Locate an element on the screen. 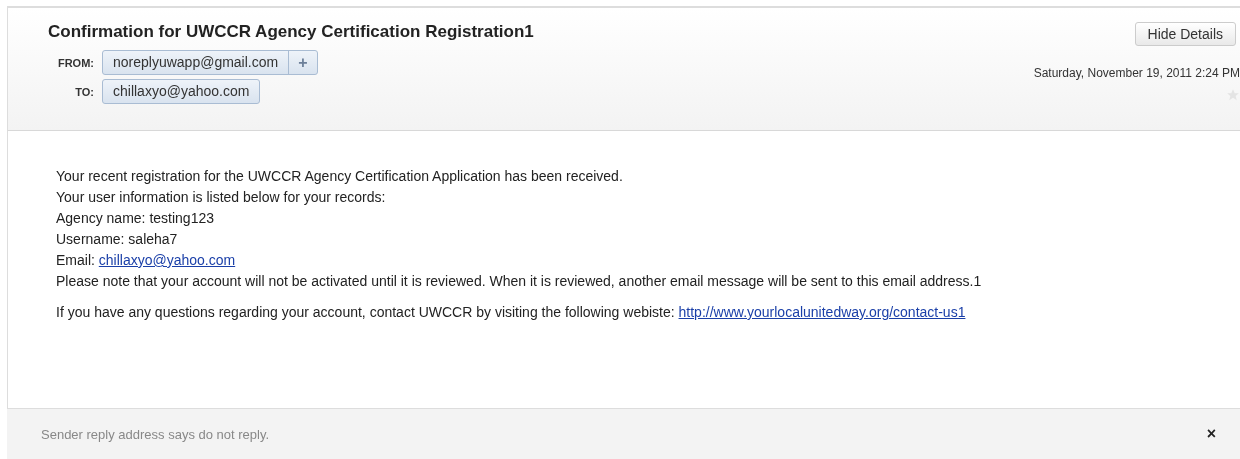  to-label: TO: is located at coordinates (84, 91).